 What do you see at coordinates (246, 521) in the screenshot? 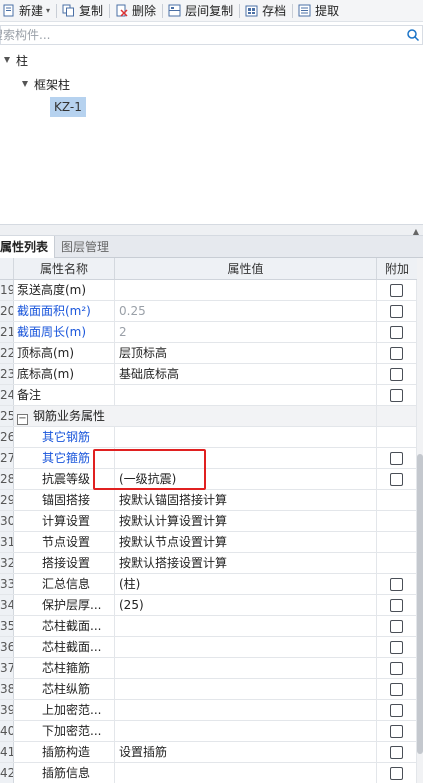
I see `property-value: 按默认计算设置计算` at bounding box center [246, 521].